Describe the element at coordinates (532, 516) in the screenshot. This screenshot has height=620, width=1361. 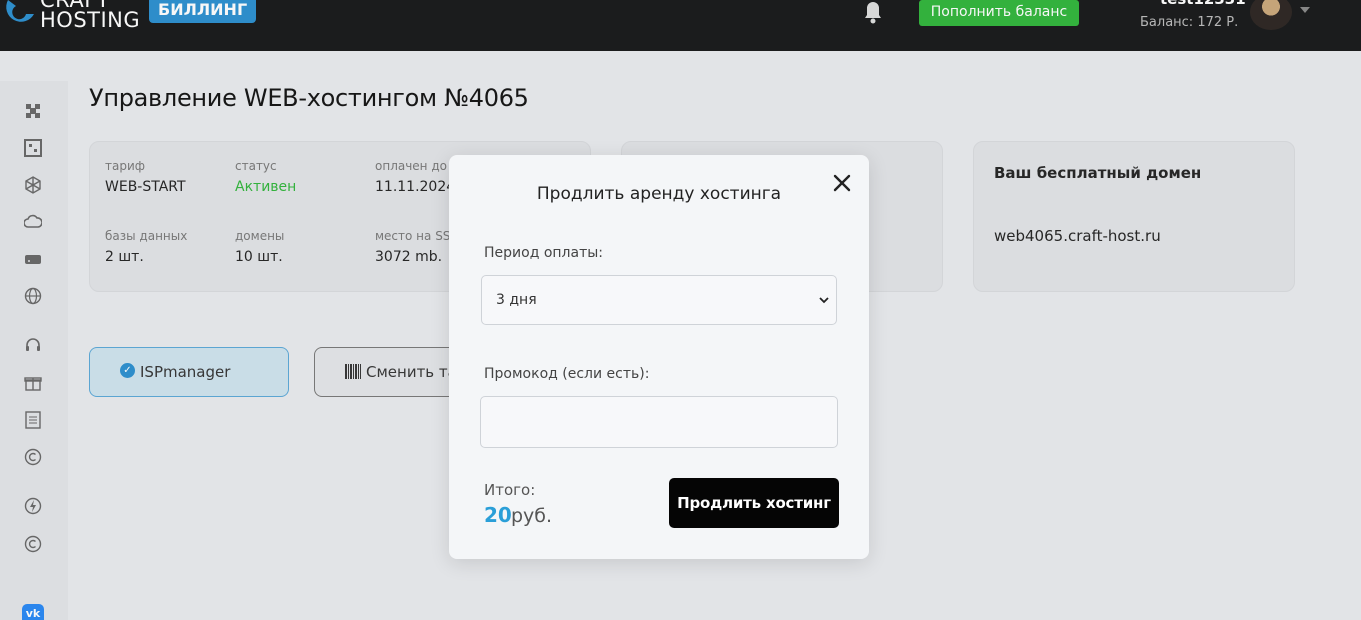
I see `total-currency: руб.` at that location.